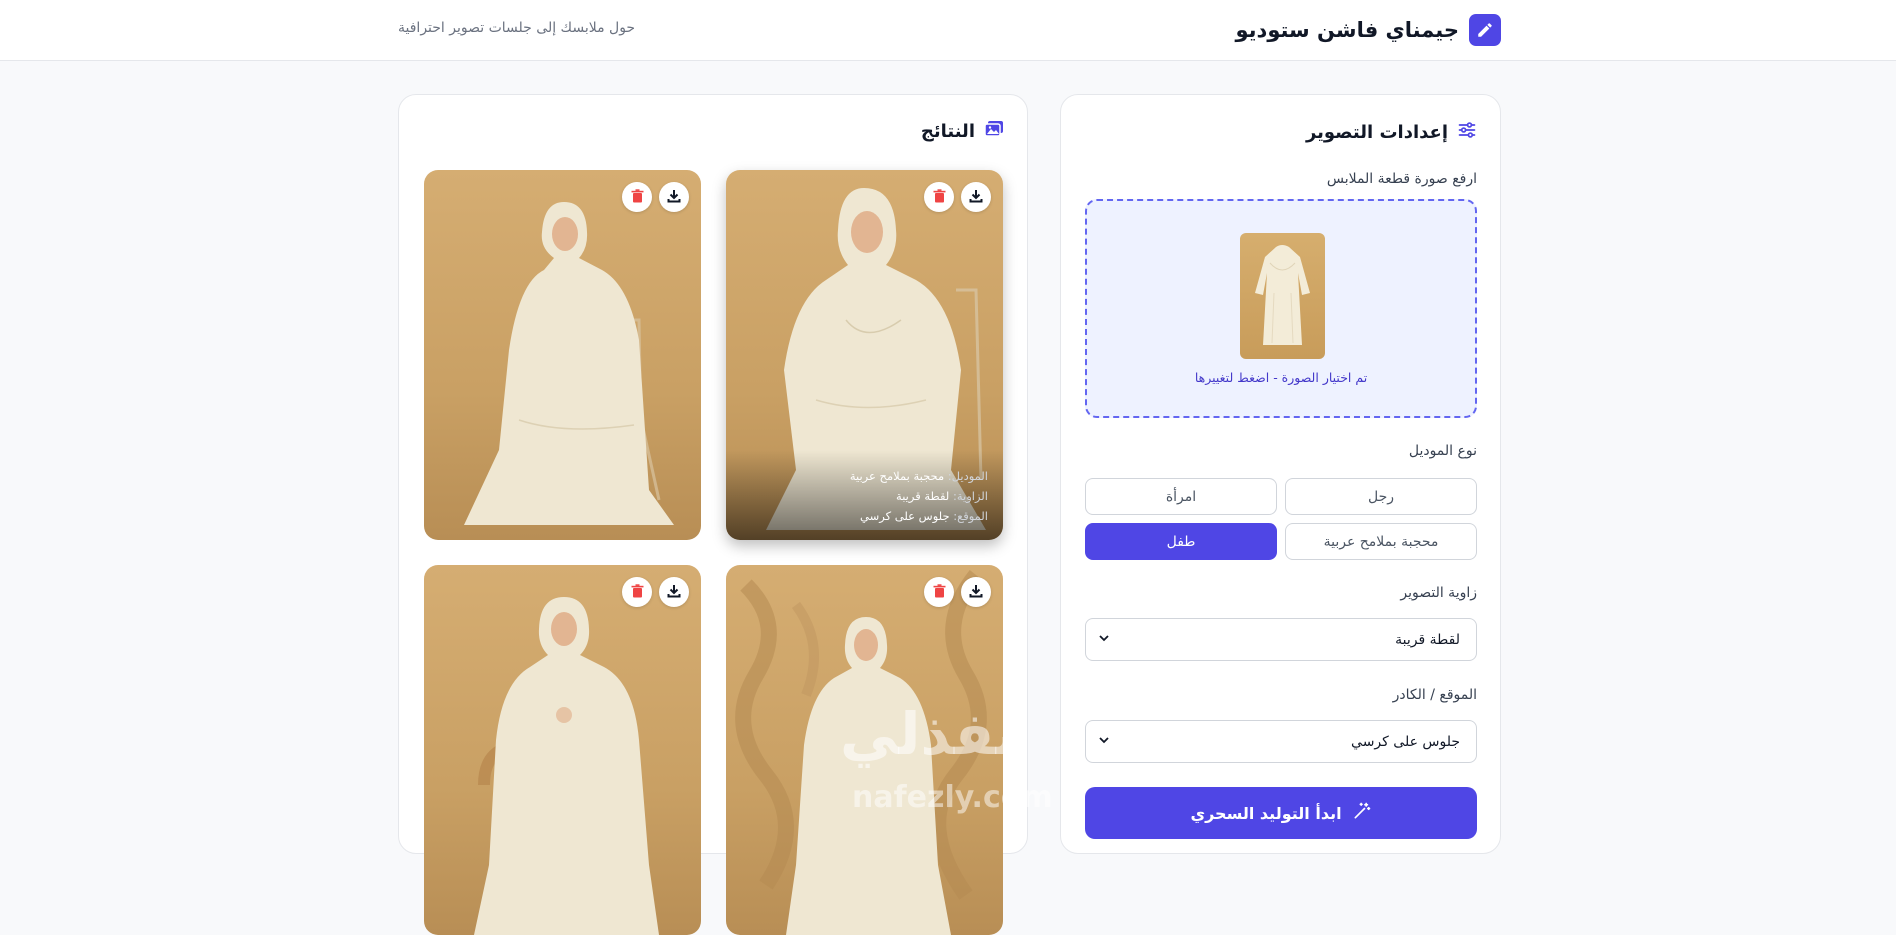 The image size is (1896, 935). What do you see at coordinates (947, 131) in the screenshot?
I see `results-title: النتائج` at bounding box center [947, 131].